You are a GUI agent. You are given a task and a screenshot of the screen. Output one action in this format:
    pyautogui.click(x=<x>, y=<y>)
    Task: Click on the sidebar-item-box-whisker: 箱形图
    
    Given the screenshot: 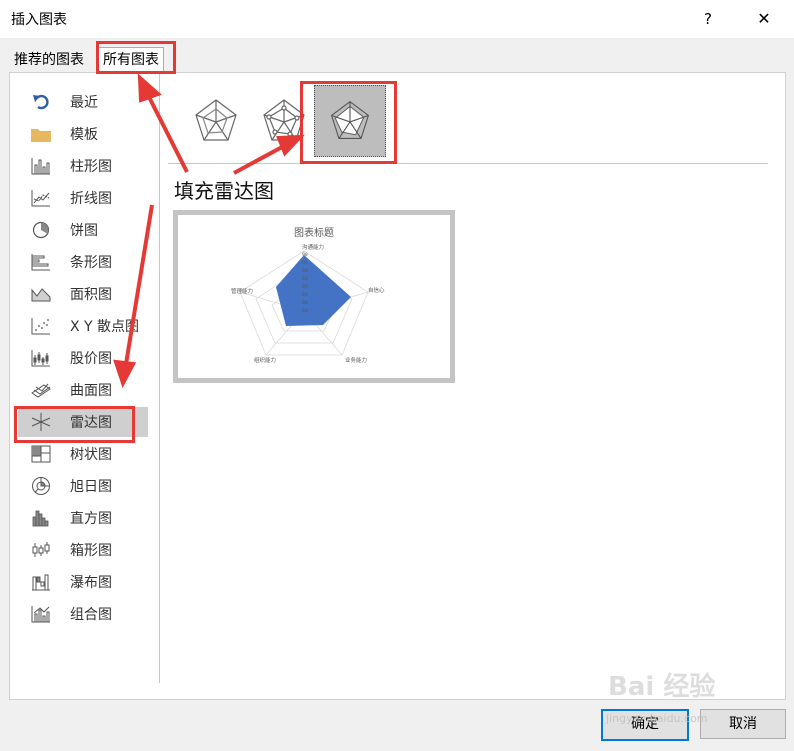 What is the action you would take?
    pyautogui.click(x=83, y=550)
    